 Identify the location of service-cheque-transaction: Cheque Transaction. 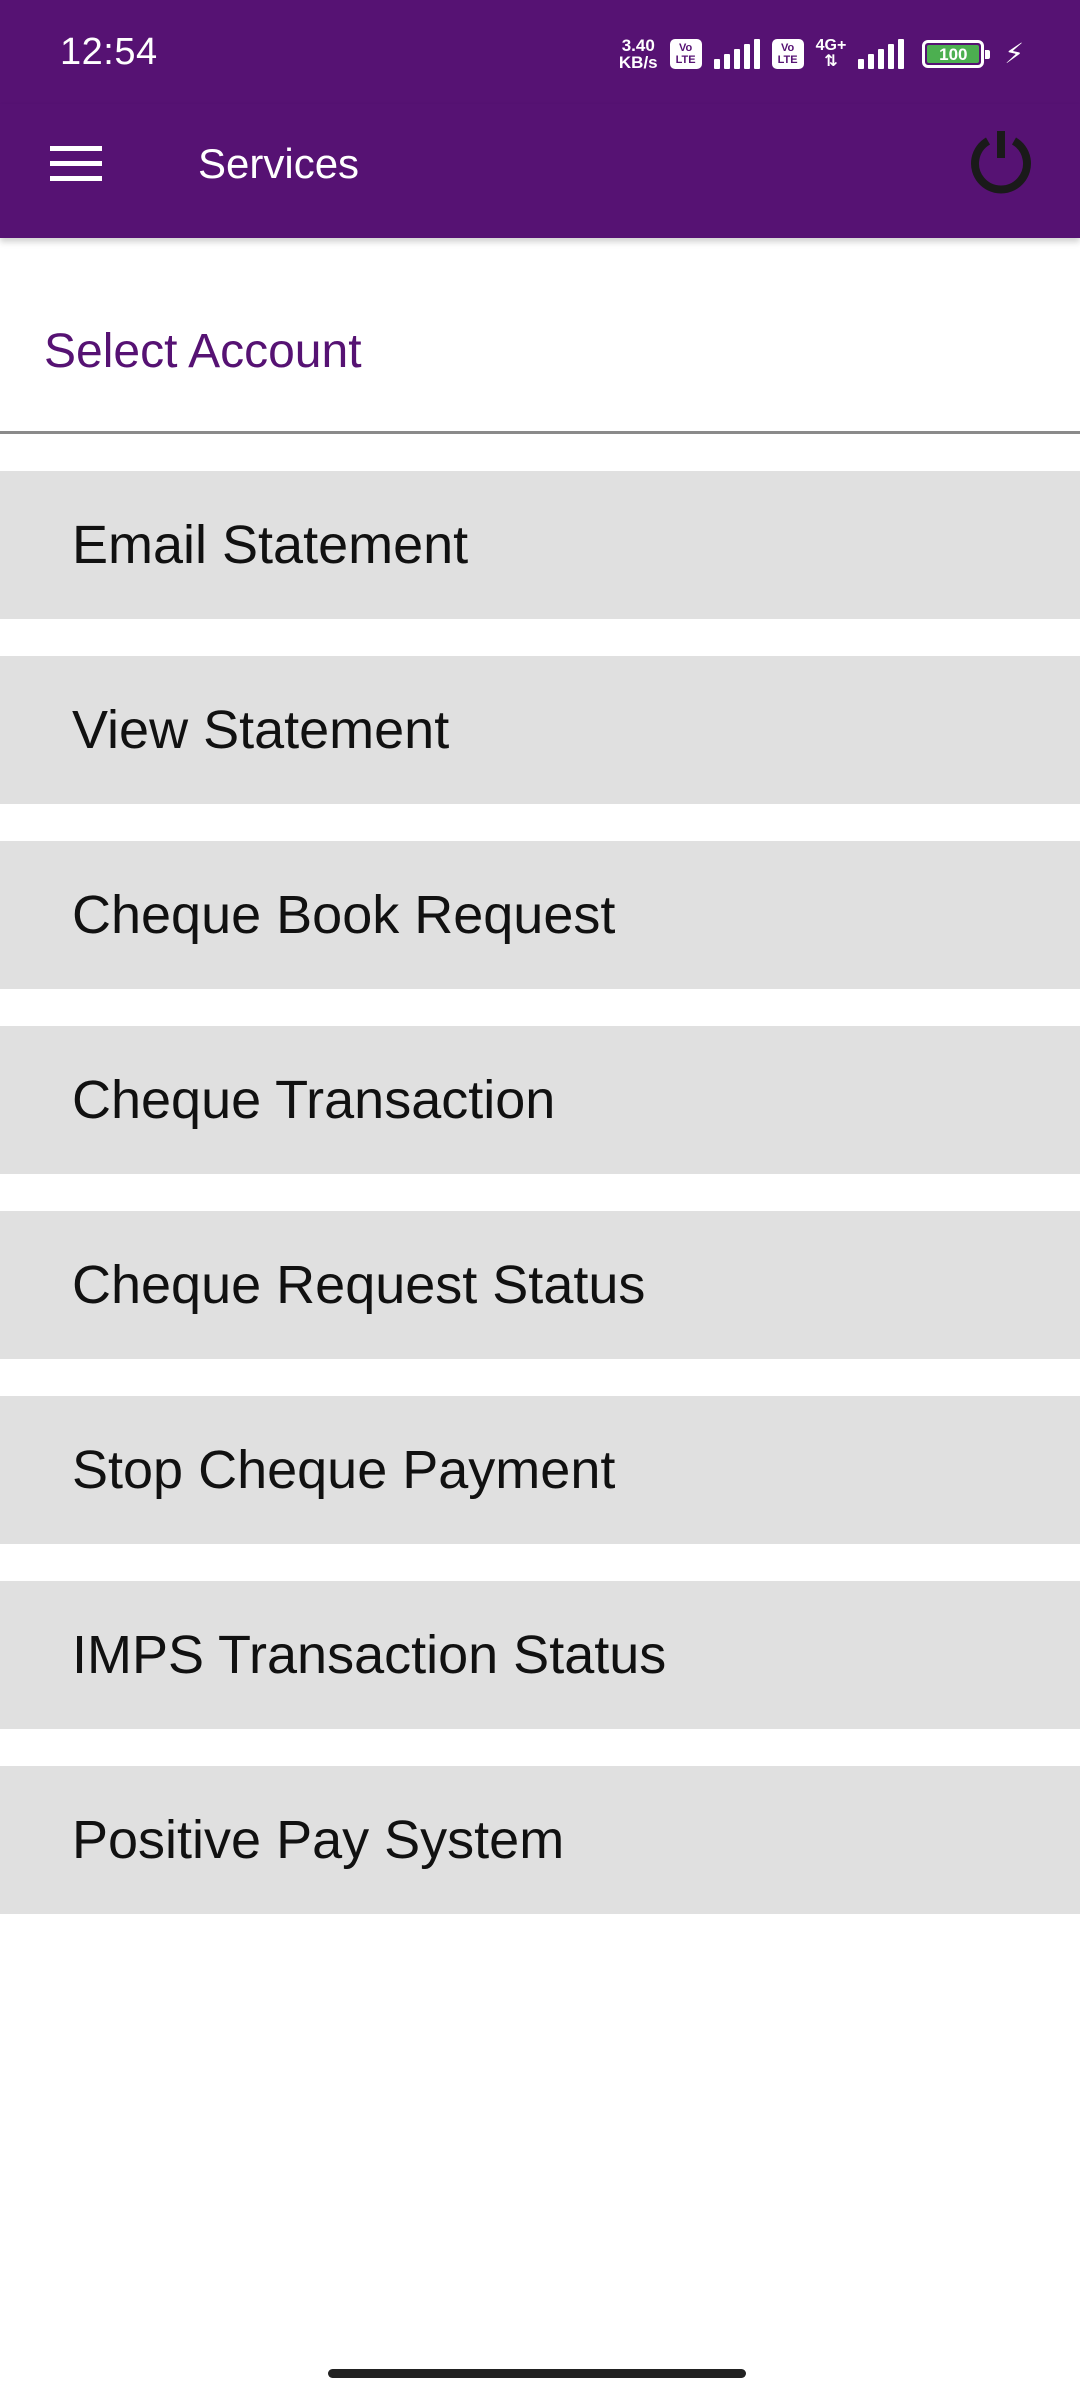
(540, 1100).